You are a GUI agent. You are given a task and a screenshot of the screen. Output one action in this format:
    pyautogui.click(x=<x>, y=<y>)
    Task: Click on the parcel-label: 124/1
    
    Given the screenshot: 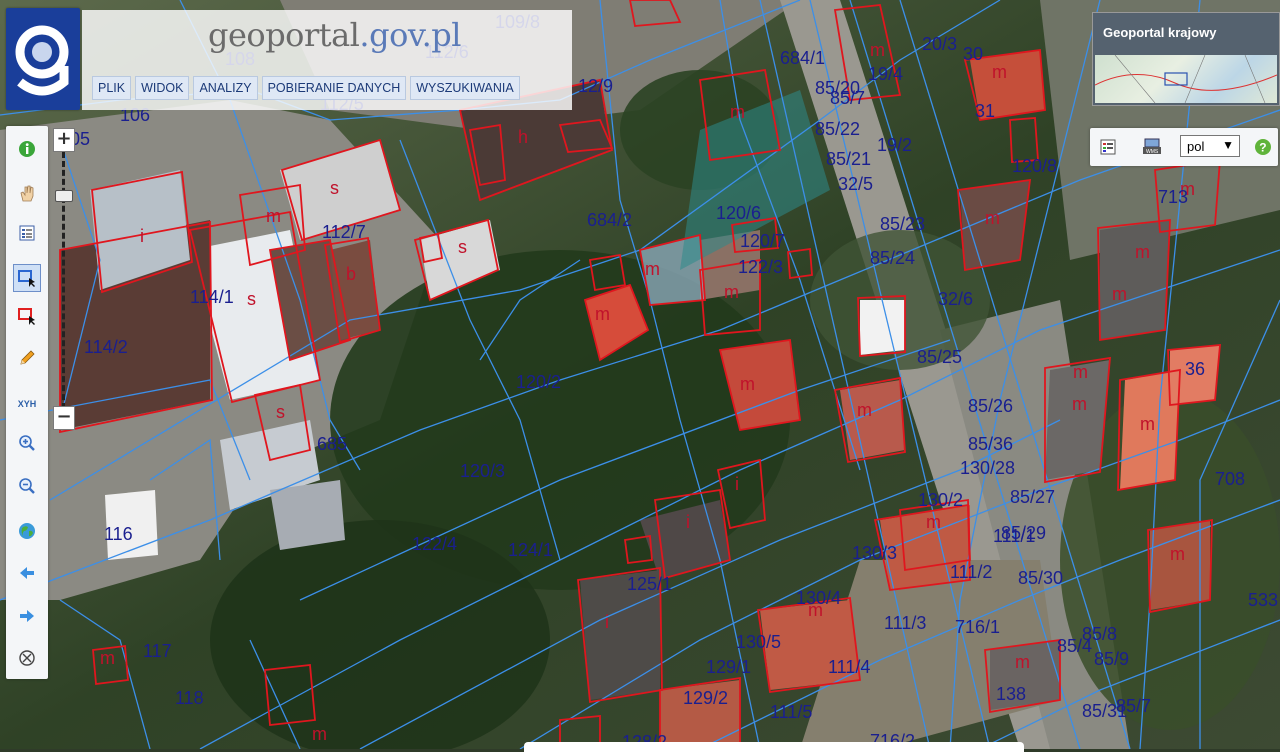 What is the action you would take?
    pyautogui.click(x=530, y=550)
    